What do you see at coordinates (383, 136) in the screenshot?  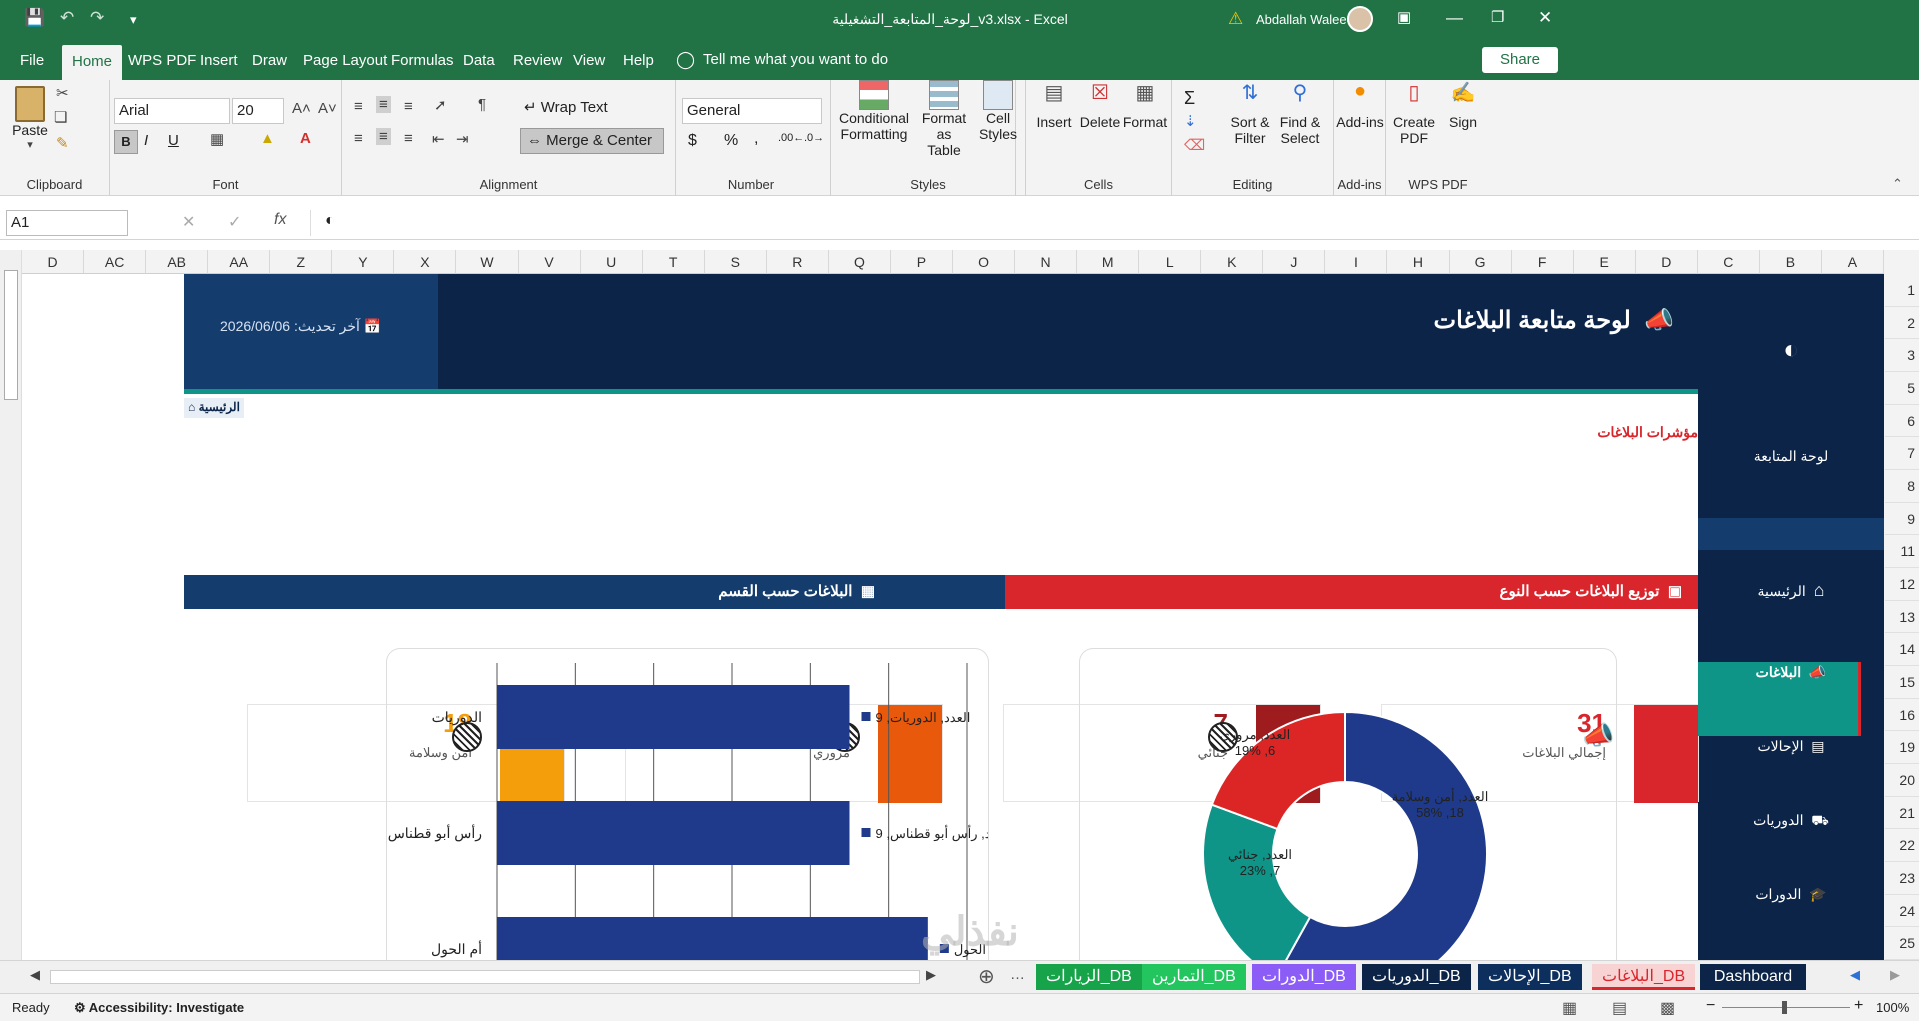 I see `align-center-icon: ≡` at bounding box center [383, 136].